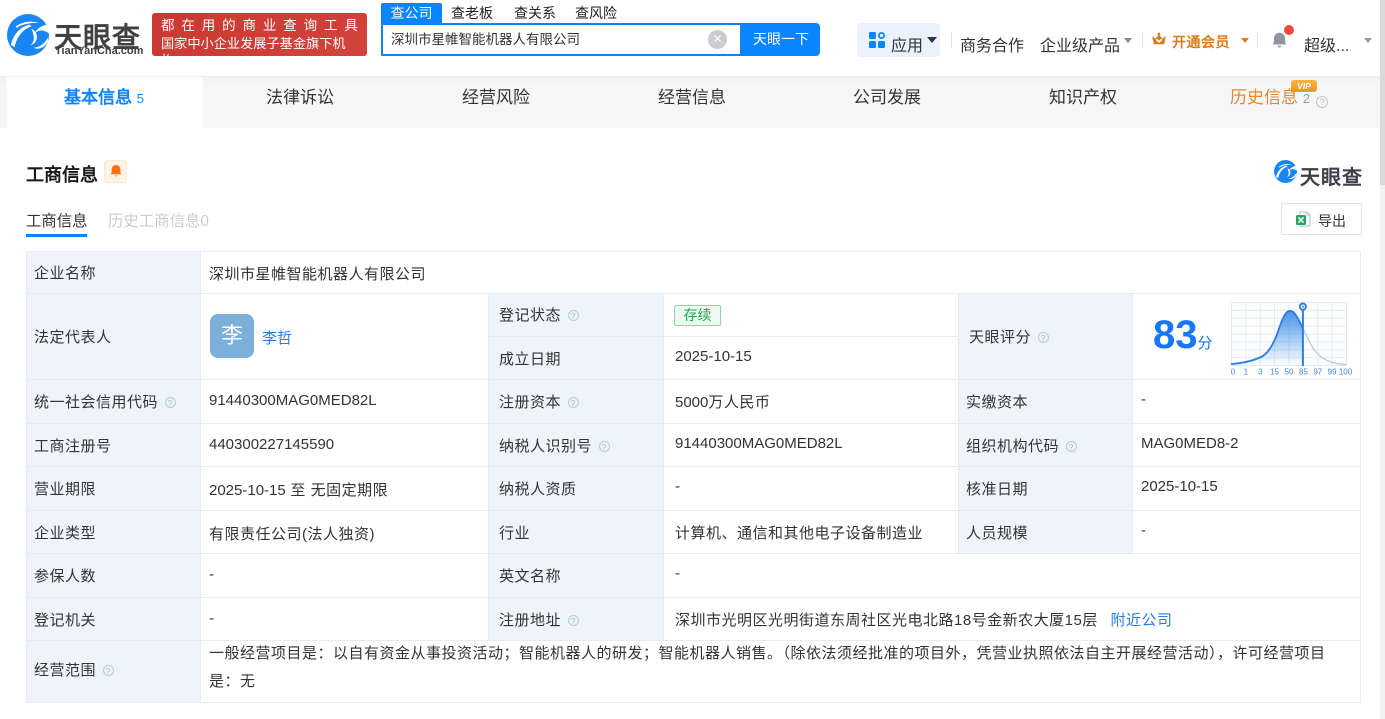  I want to click on svg-text: 50, so click(1289, 372).